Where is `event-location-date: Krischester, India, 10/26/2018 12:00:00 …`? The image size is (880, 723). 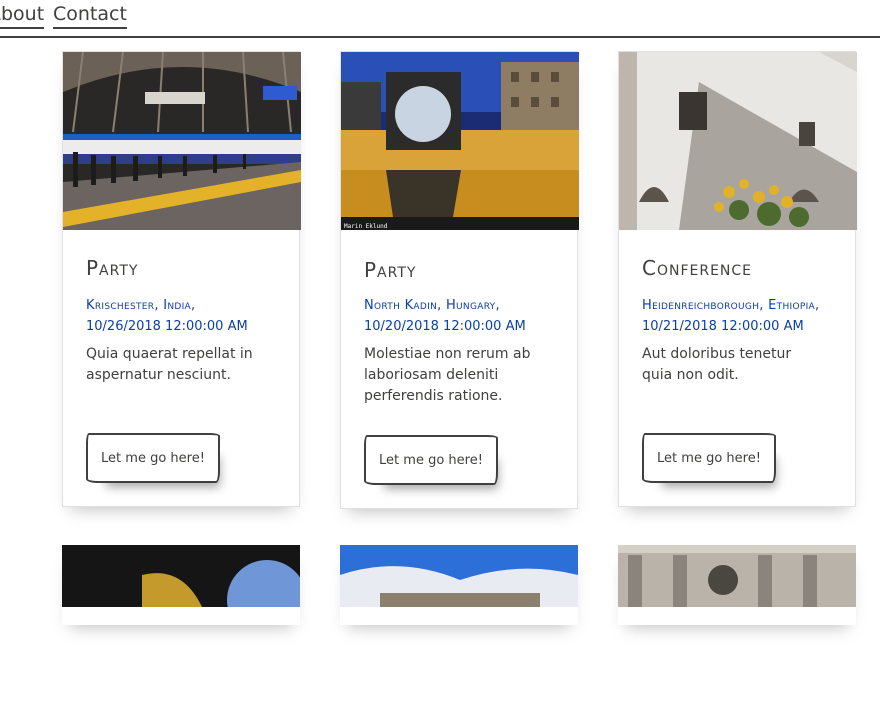
event-location-date: Krischester, India, 10/26/2018 12:00:00 … is located at coordinates (188, 316).